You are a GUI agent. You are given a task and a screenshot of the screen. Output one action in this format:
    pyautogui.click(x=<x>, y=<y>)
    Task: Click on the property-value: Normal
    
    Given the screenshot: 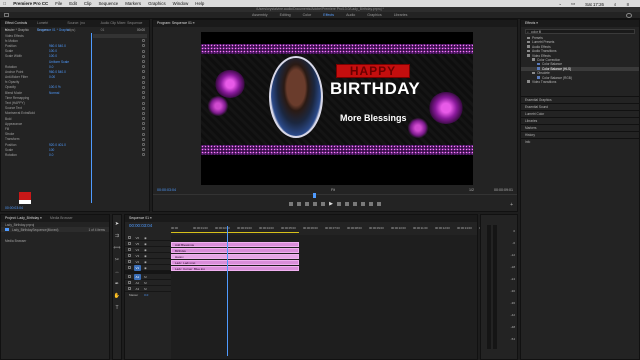 What is the action you would take?
    pyautogui.click(x=54, y=93)
    